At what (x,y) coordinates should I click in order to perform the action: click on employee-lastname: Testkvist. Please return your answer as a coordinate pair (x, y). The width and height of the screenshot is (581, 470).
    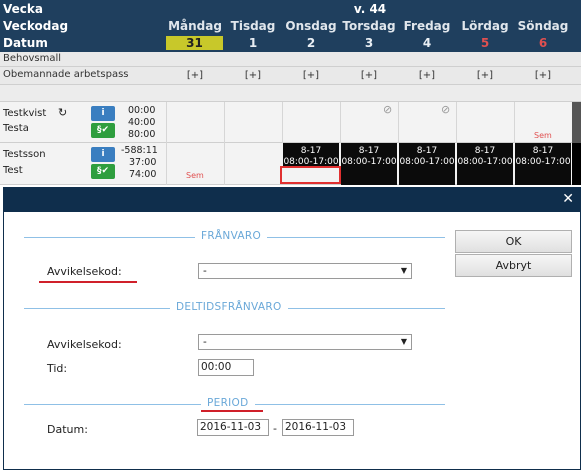
    Looking at the image, I should click on (24, 113).